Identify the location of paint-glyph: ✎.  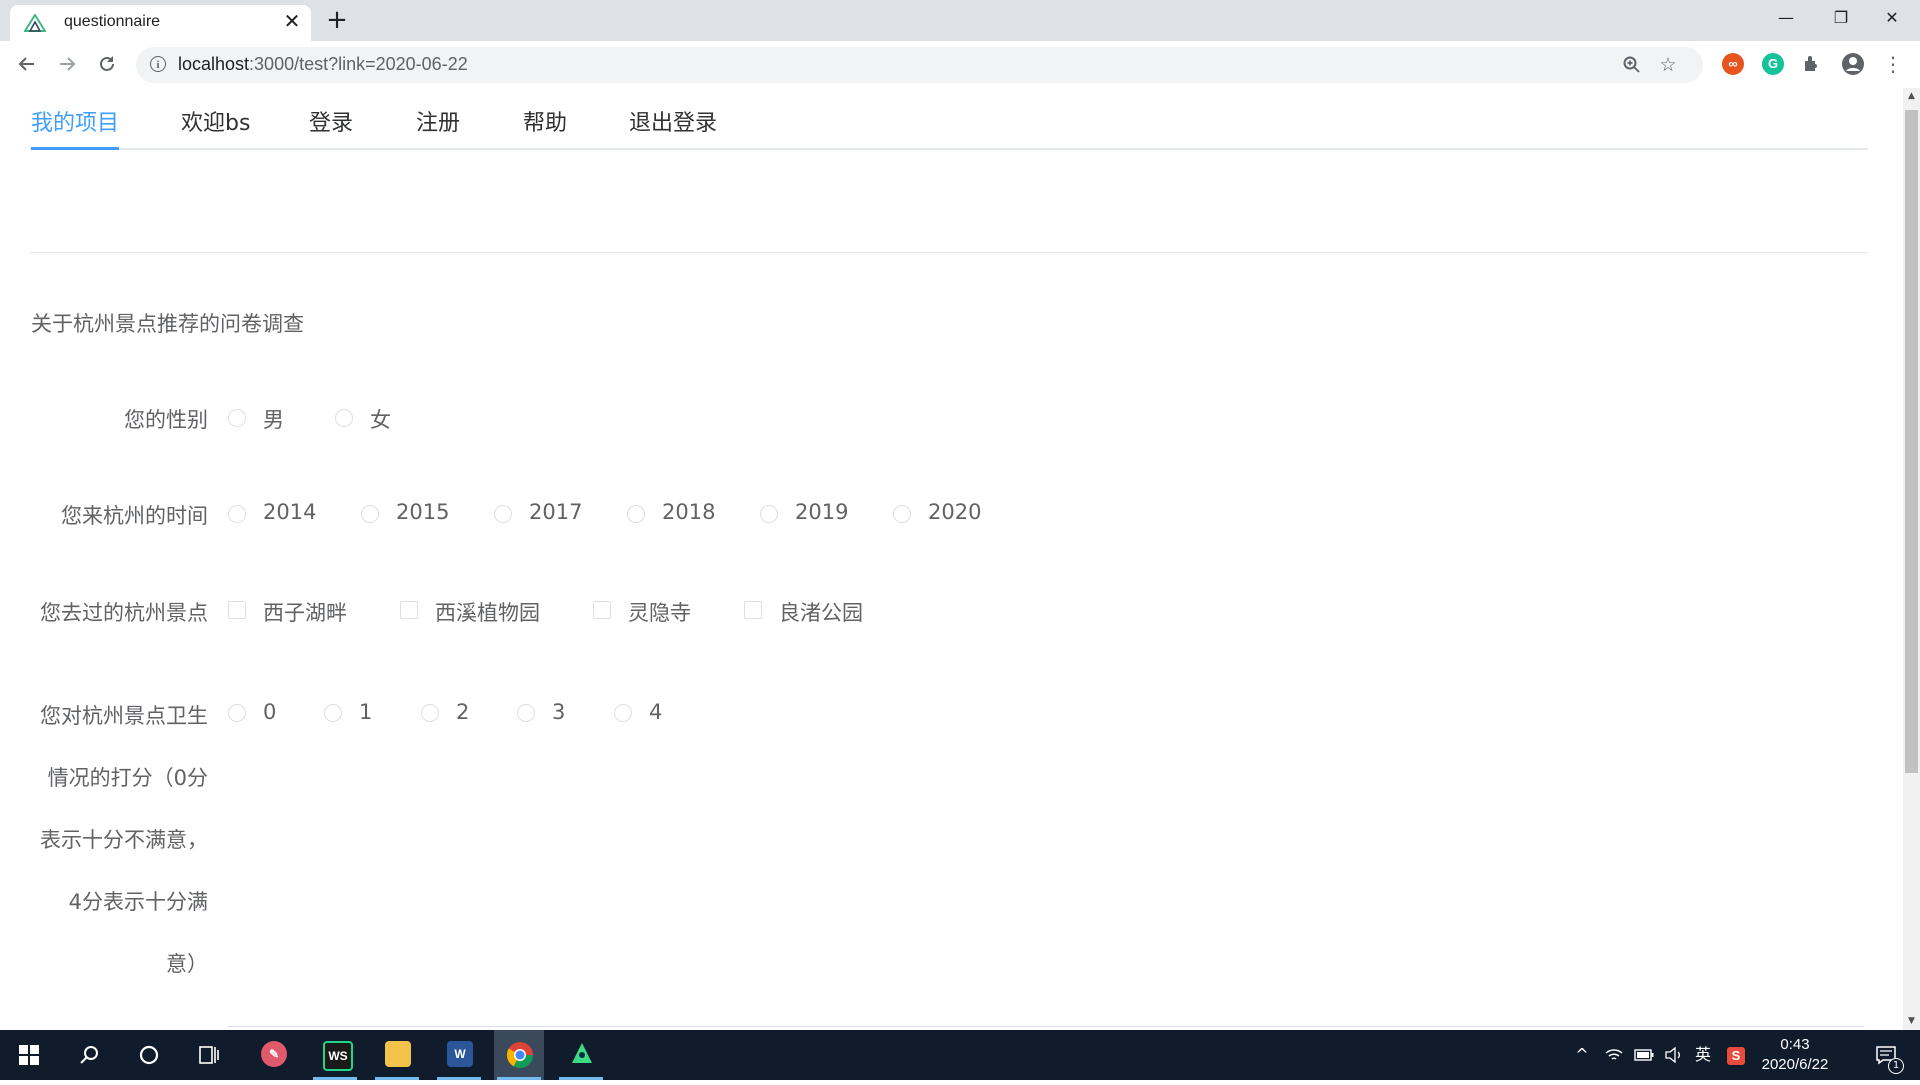
(274, 1054).